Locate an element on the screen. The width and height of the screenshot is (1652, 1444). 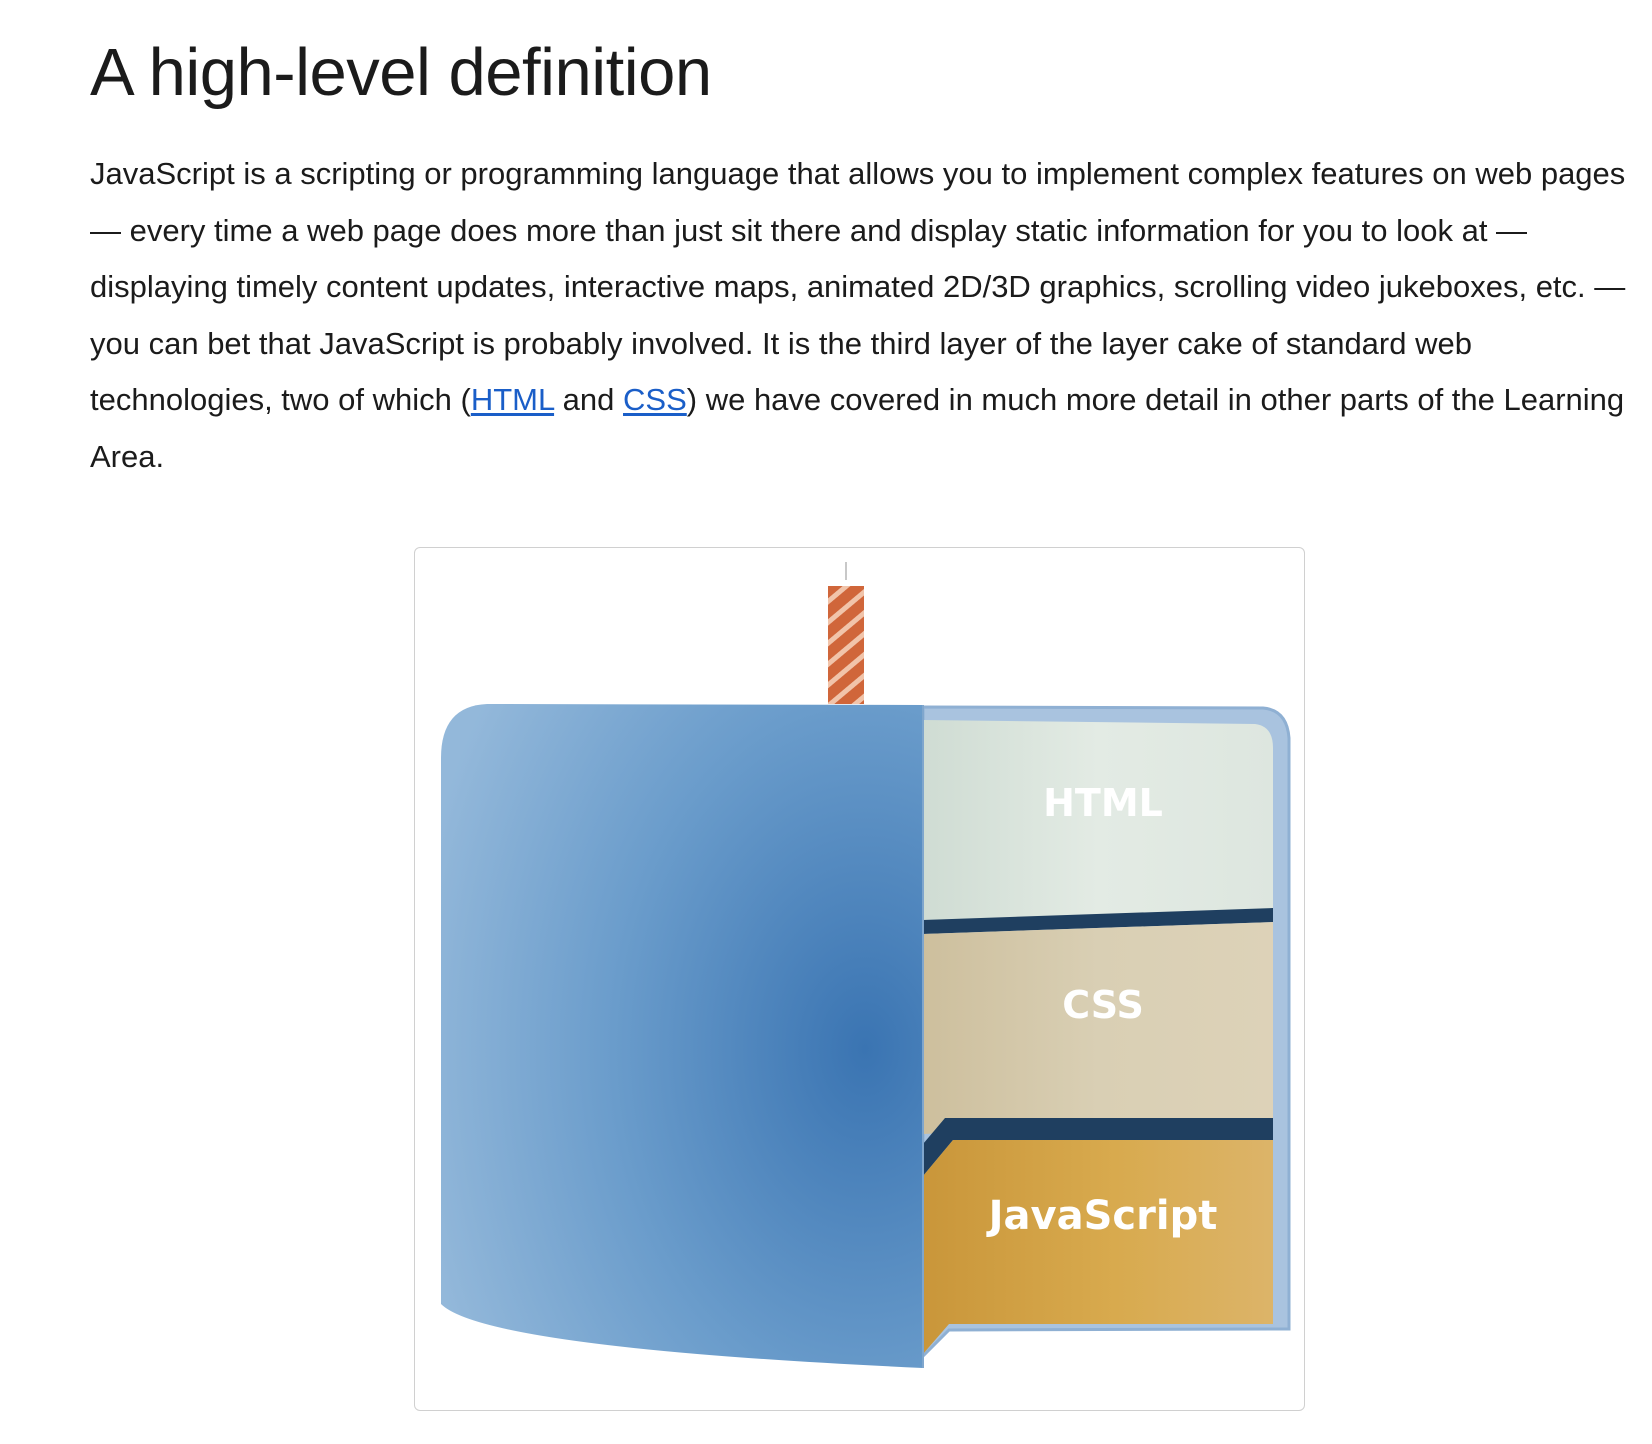
css-layer-label: CSS is located at coordinates (1103, 1005).